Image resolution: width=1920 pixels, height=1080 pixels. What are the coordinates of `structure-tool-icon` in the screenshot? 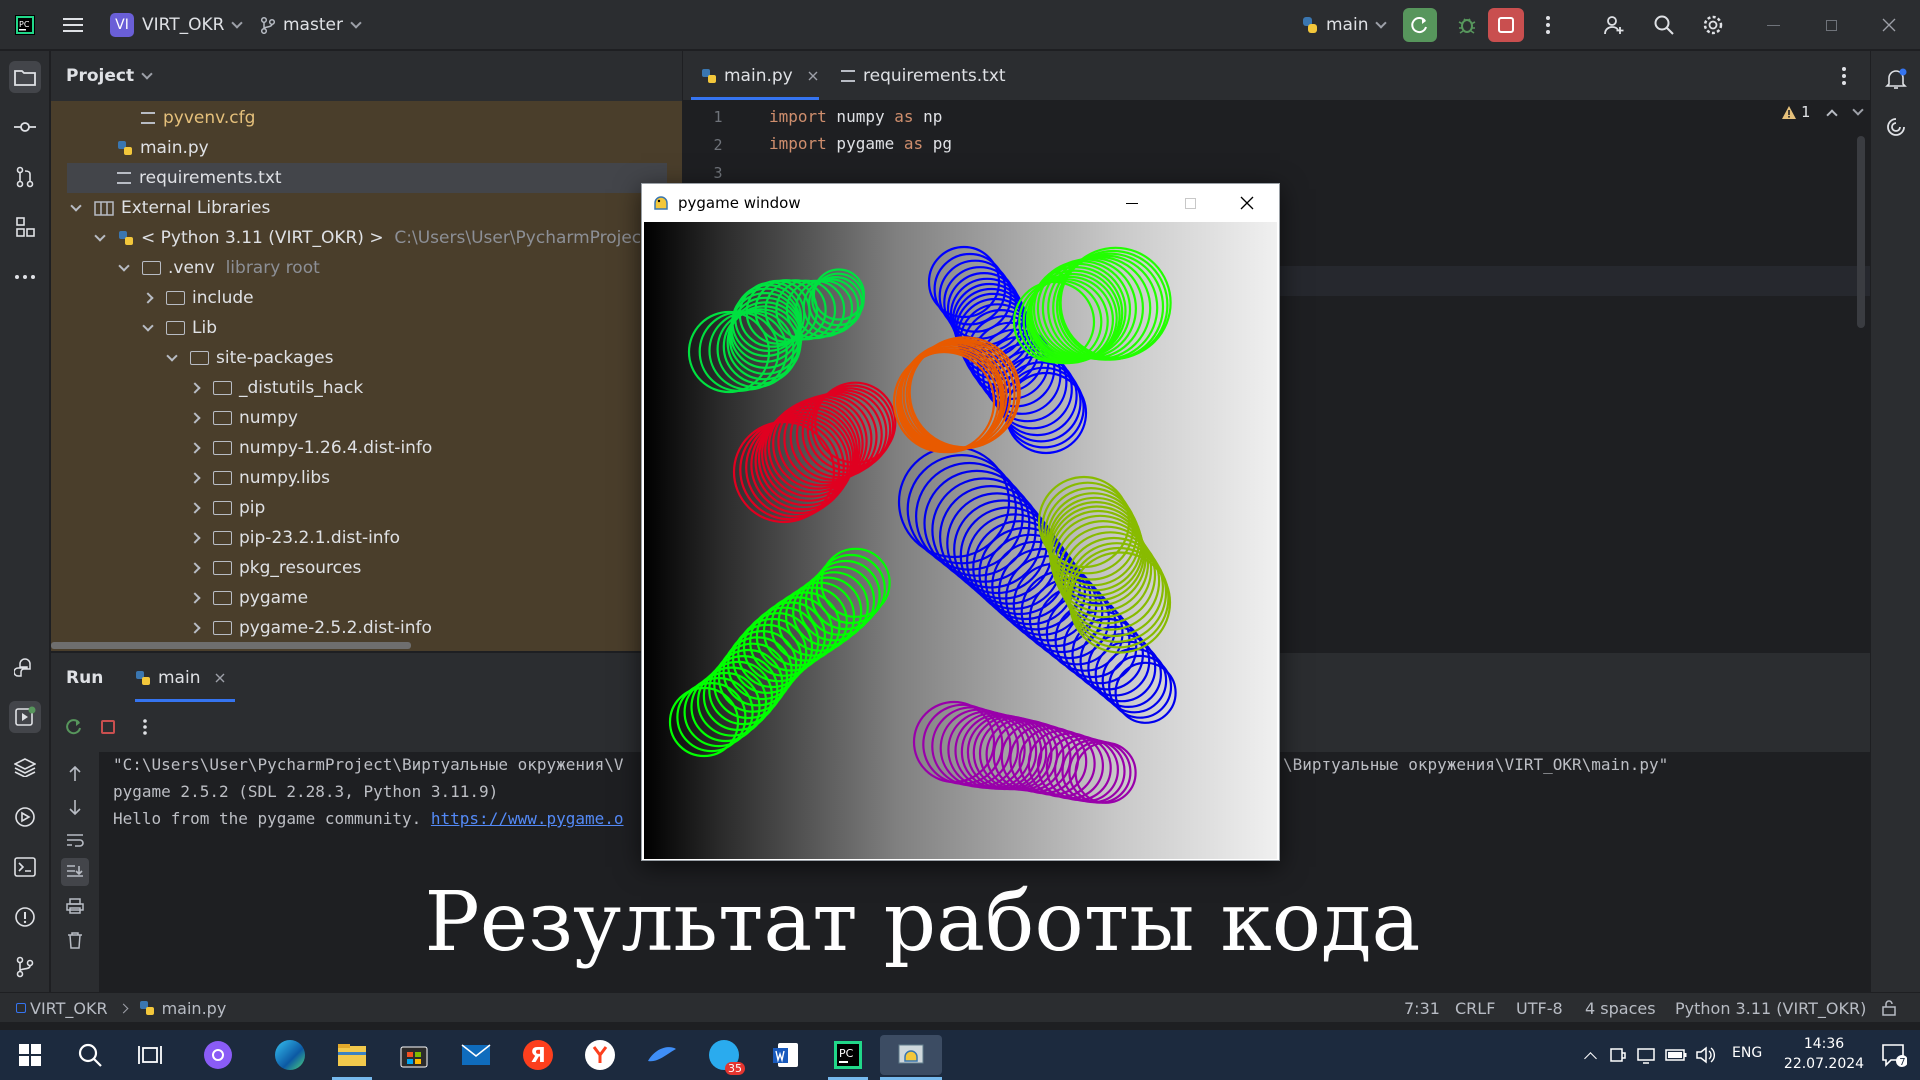 It's located at (25, 227).